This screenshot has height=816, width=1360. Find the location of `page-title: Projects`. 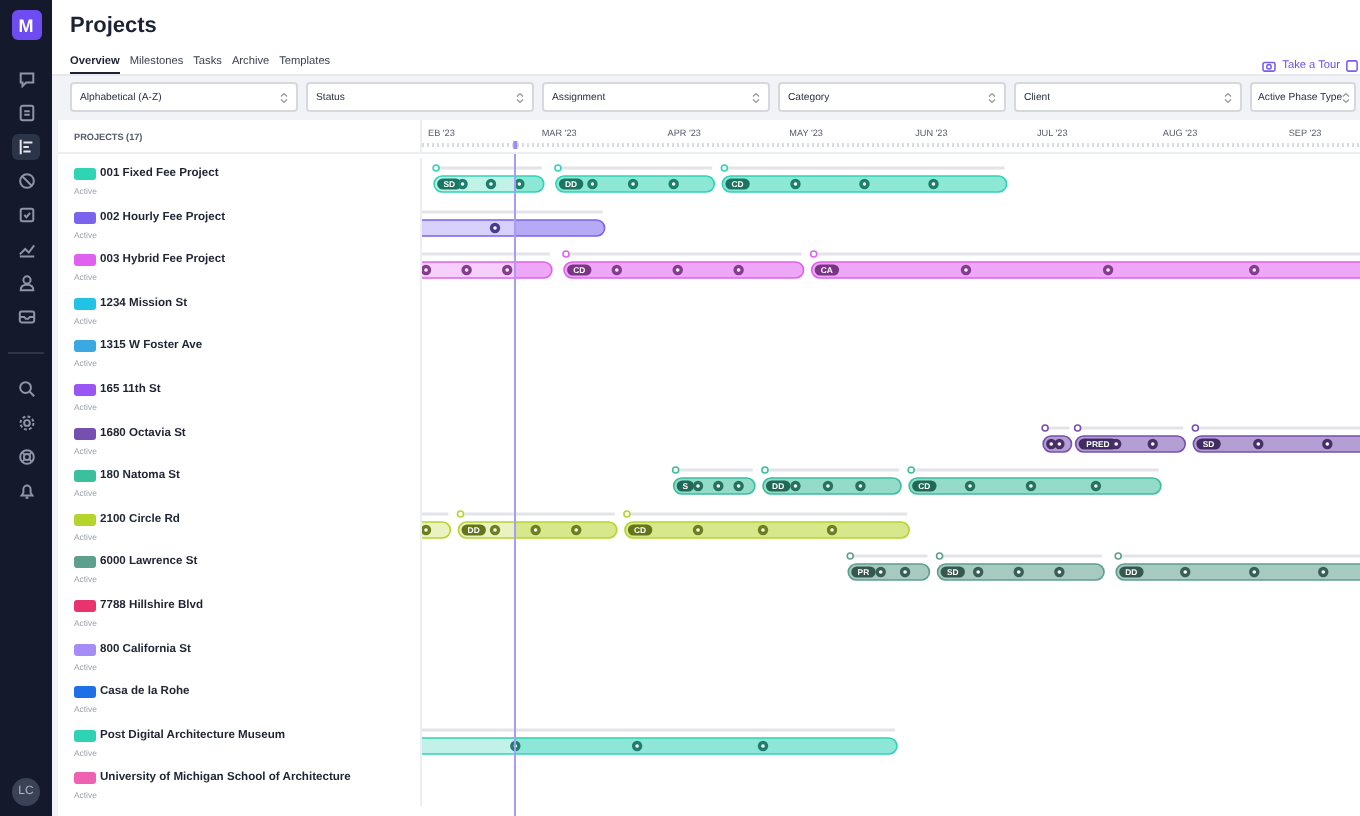

page-title: Projects is located at coordinates (114, 28).